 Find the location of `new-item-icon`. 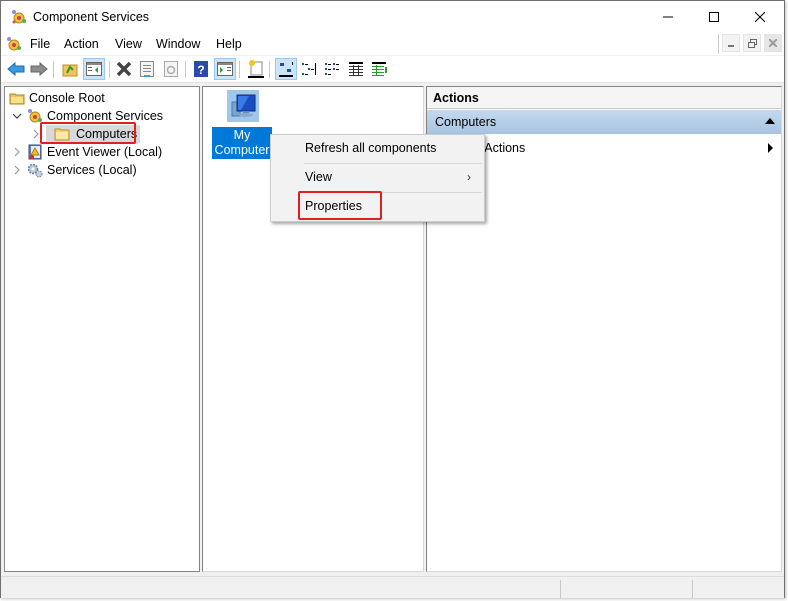

new-item-icon is located at coordinates (256, 69).